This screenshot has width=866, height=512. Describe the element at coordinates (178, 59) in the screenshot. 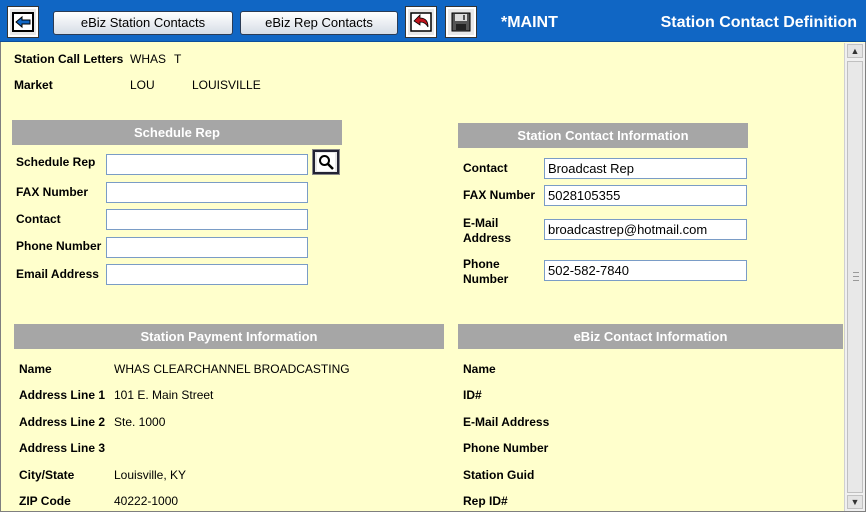

I see `station-call-suffix-value: T` at that location.